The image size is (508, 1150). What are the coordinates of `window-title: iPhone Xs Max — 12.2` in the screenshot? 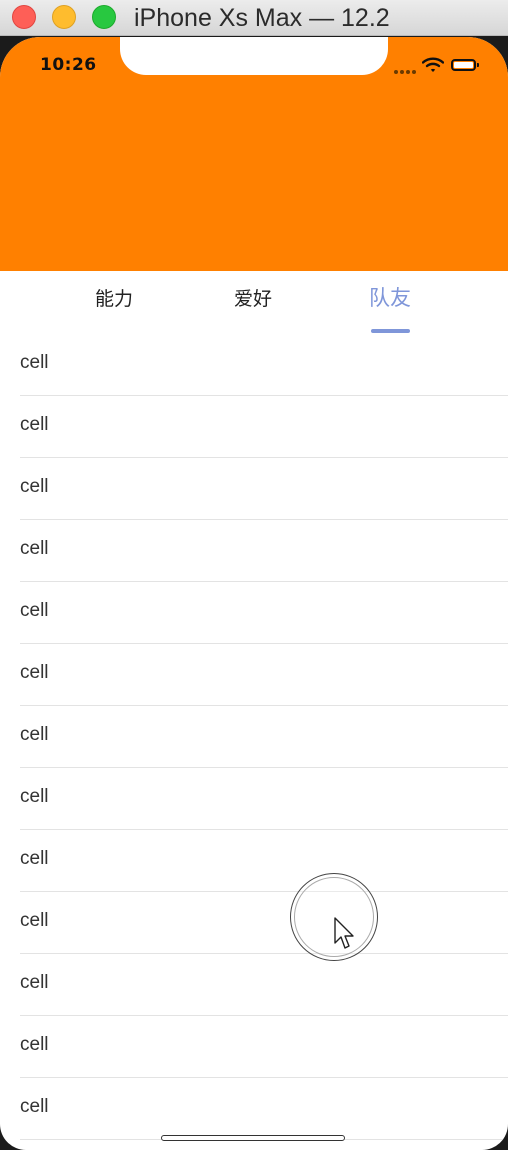 It's located at (262, 18).